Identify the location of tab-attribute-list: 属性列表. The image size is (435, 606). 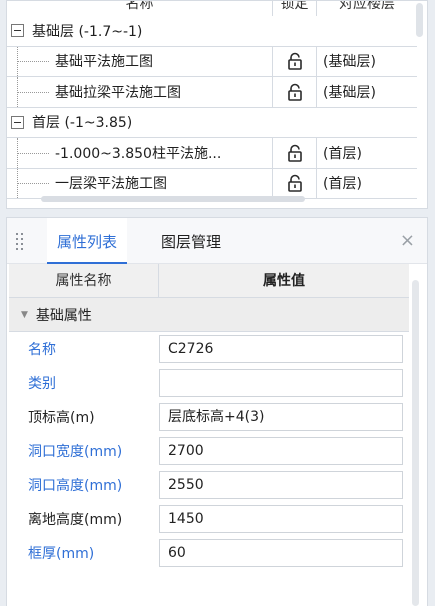
(87, 241).